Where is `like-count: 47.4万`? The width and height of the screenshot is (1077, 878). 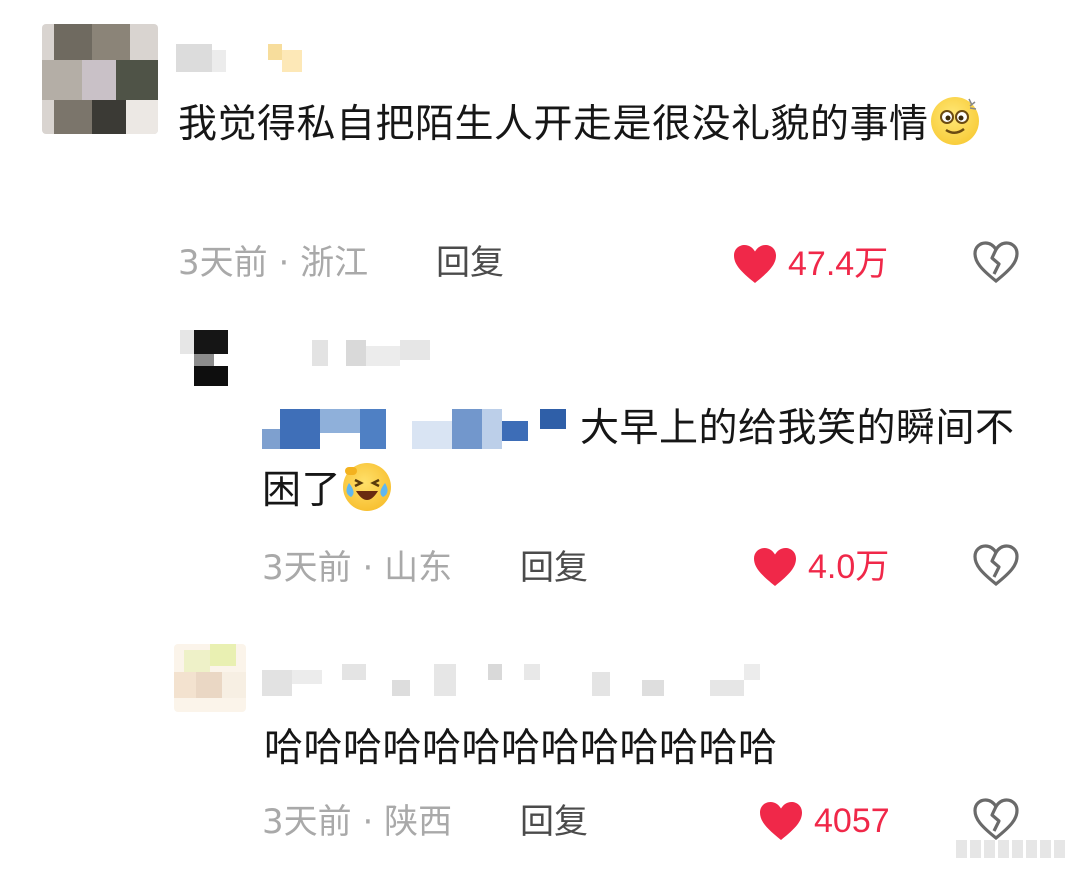 like-count: 47.4万 is located at coordinates (838, 264).